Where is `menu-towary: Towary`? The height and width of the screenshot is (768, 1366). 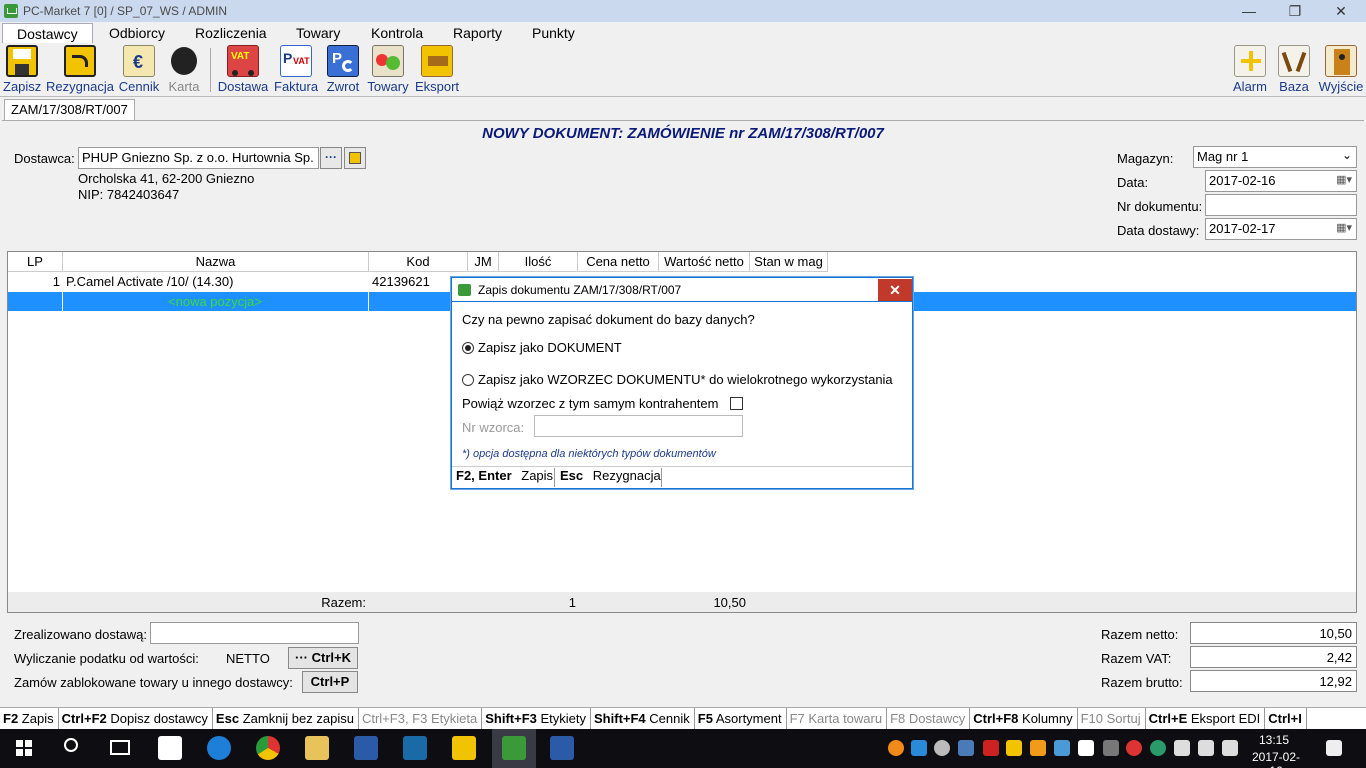 menu-towary: Towary is located at coordinates (318, 33).